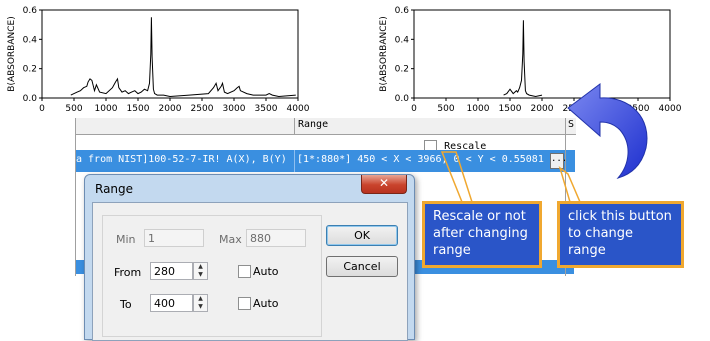  I want to click on right-chart-xtick-label: 2000, so click(542, 109).